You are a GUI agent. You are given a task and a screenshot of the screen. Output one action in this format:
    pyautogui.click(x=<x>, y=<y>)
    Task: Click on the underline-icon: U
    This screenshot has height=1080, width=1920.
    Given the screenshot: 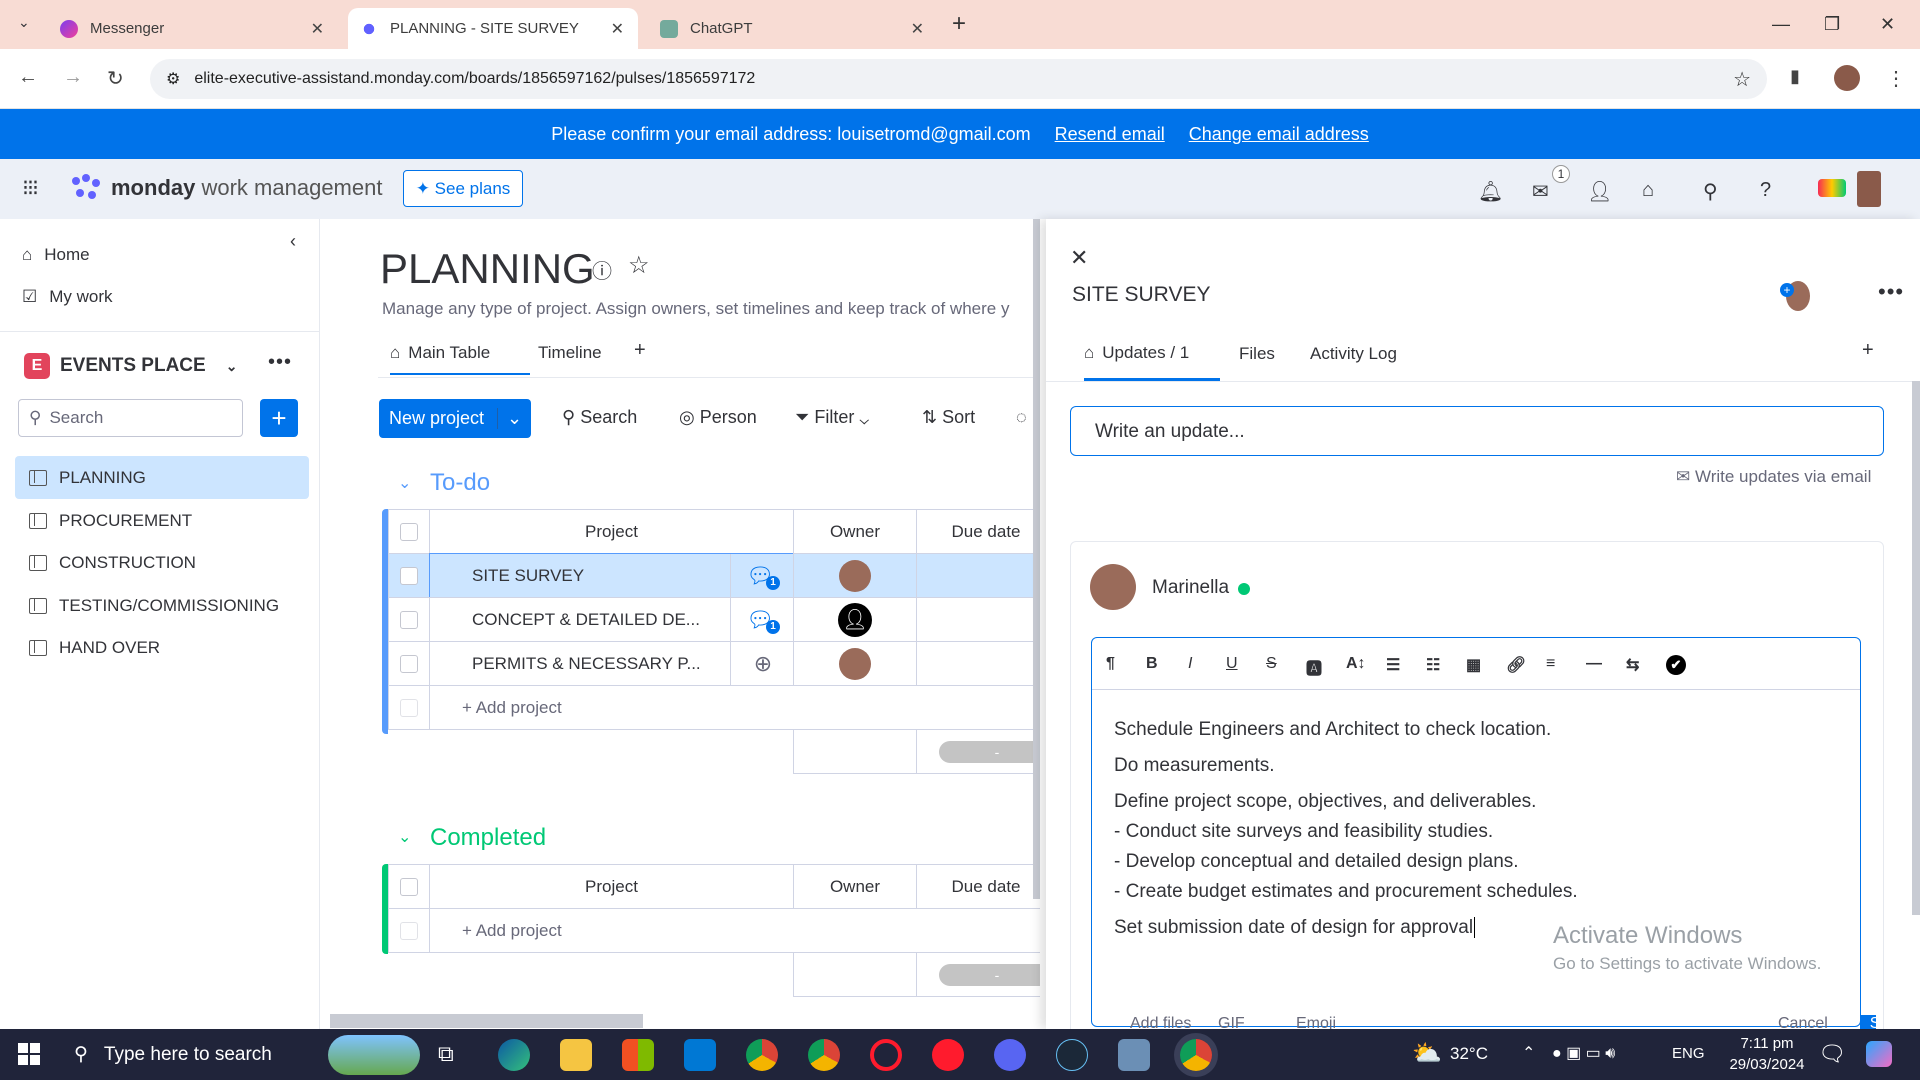 What is the action you would take?
    pyautogui.click(x=1232, y=664)
    